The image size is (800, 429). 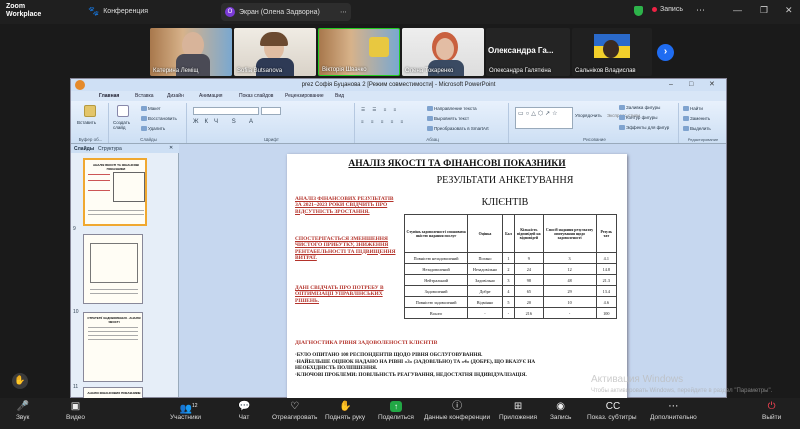 What do you see at coordinates (286, 12) in the screenshot?
I see `screen-share-tab: О Экран (Олена Задворна) ⋯` at bounding box center [286, 12].